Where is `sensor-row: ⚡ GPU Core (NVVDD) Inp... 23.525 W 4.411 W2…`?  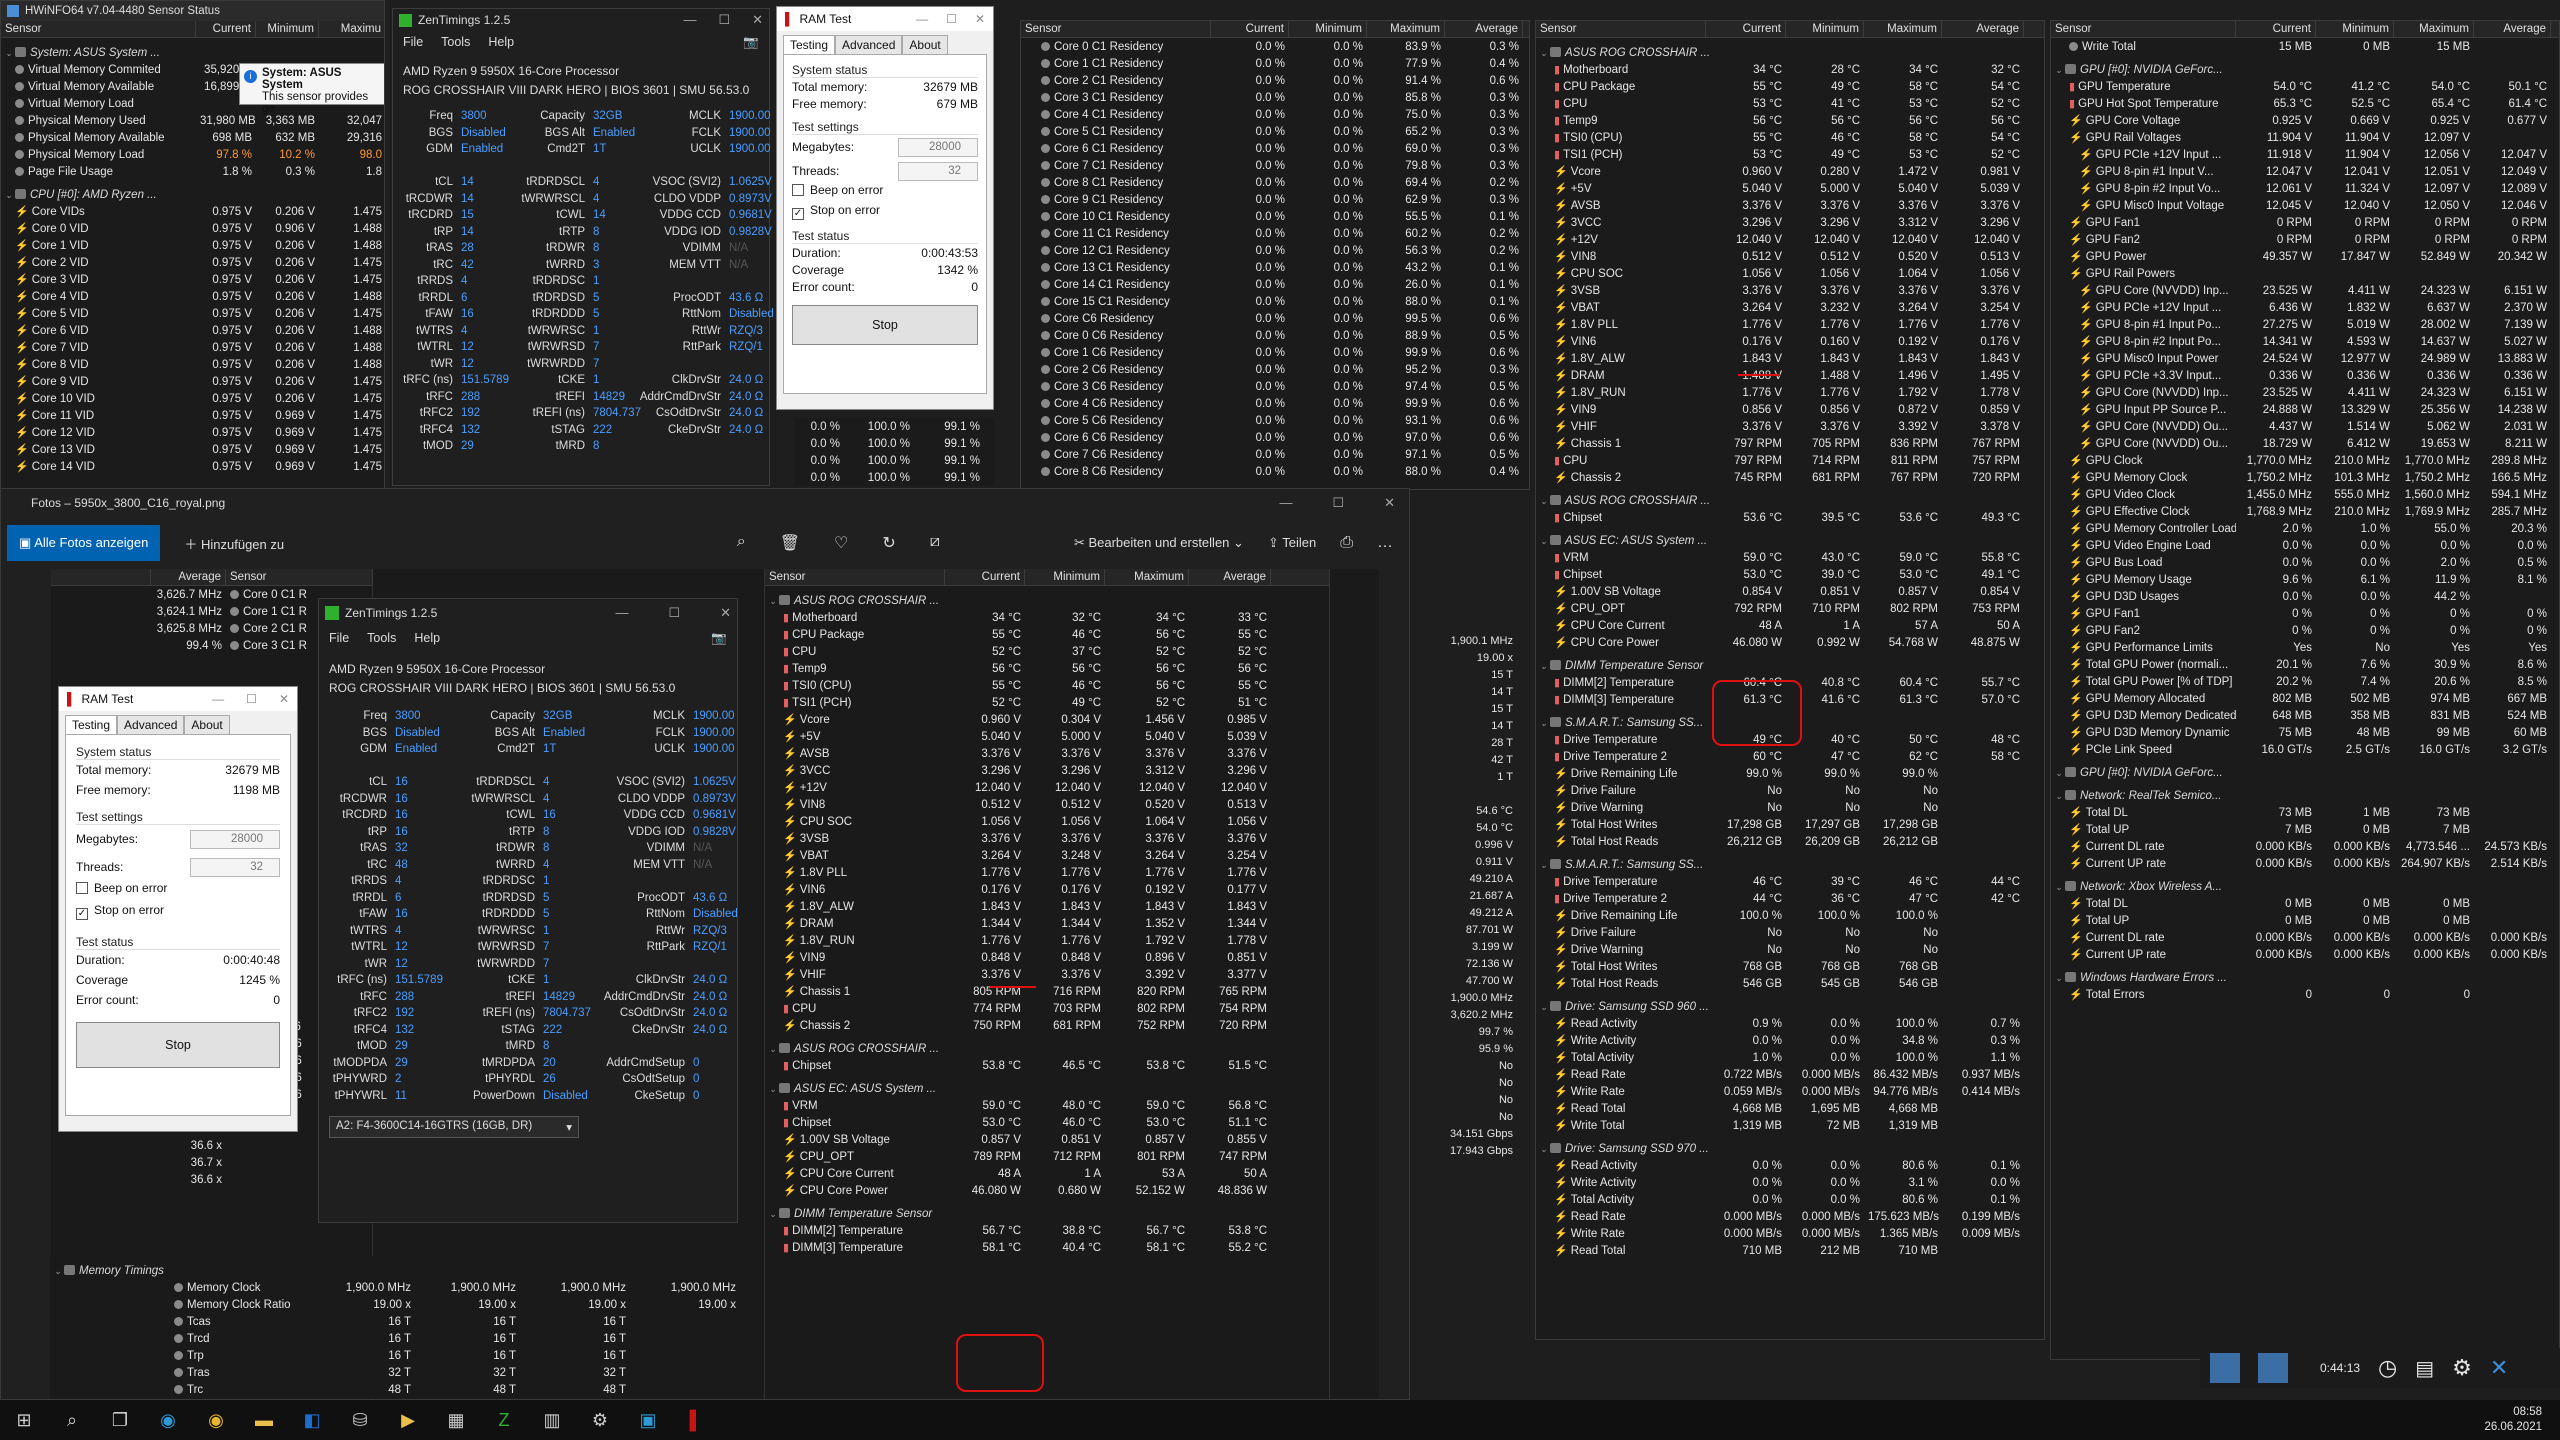 sensor-row: ⚡ GPU Core (NVVDD) Inp... 23.525 W 4.411 W2… is located at coordinates (2305, 392).